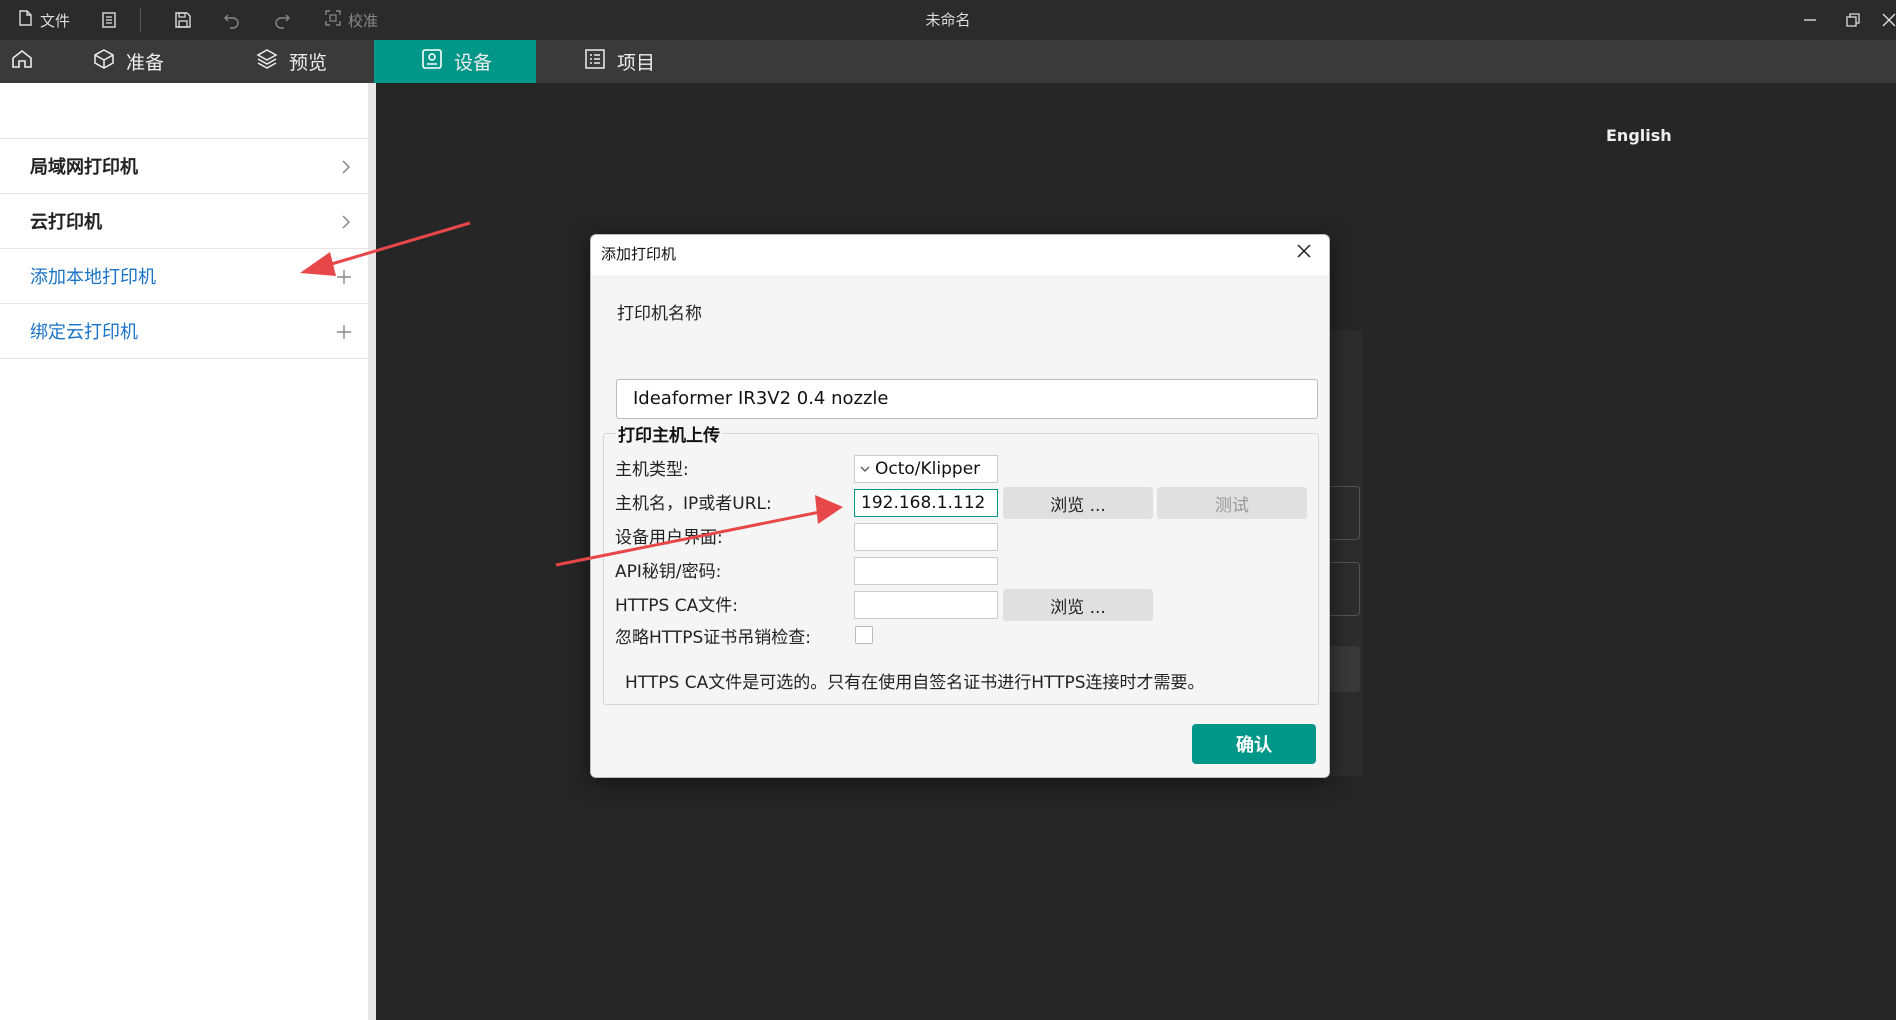 The width and height of the screenshot is (1896, 1020). Describe the element at coordinates (187, 331) in the screenshot. I see `sidebar-item-bind-cloud-printer: 绑定云打印机` at that location.